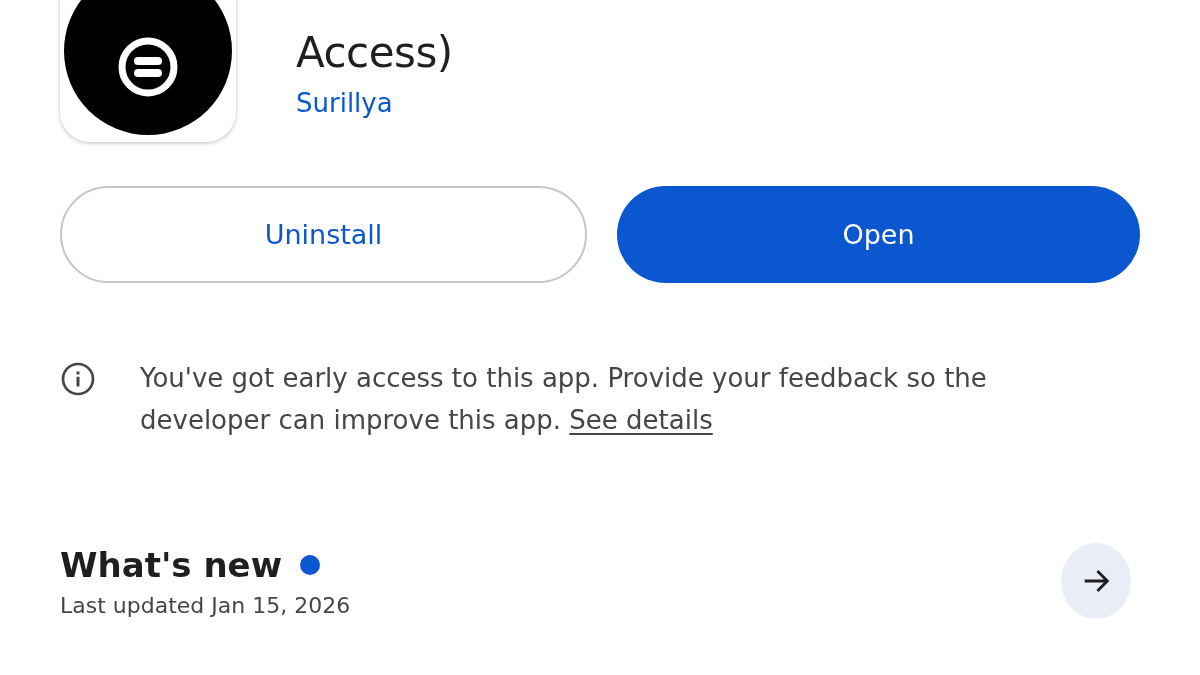 Image resolution: width=1200 pixels, height=675 pixels. What do you see at coordinates (344, 103) in the screenshot?
I see `developer-link: Surillya` at bounding box center [344, 103].